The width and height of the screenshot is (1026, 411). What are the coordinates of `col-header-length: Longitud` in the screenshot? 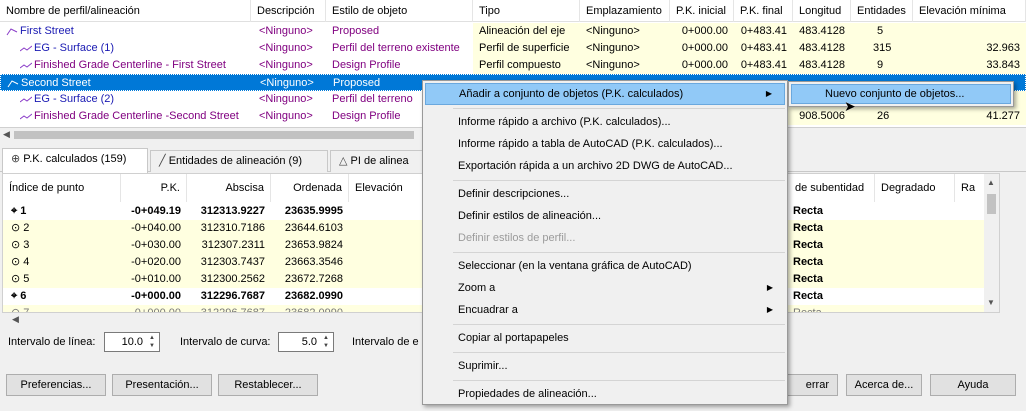 It's located at (822, 11).